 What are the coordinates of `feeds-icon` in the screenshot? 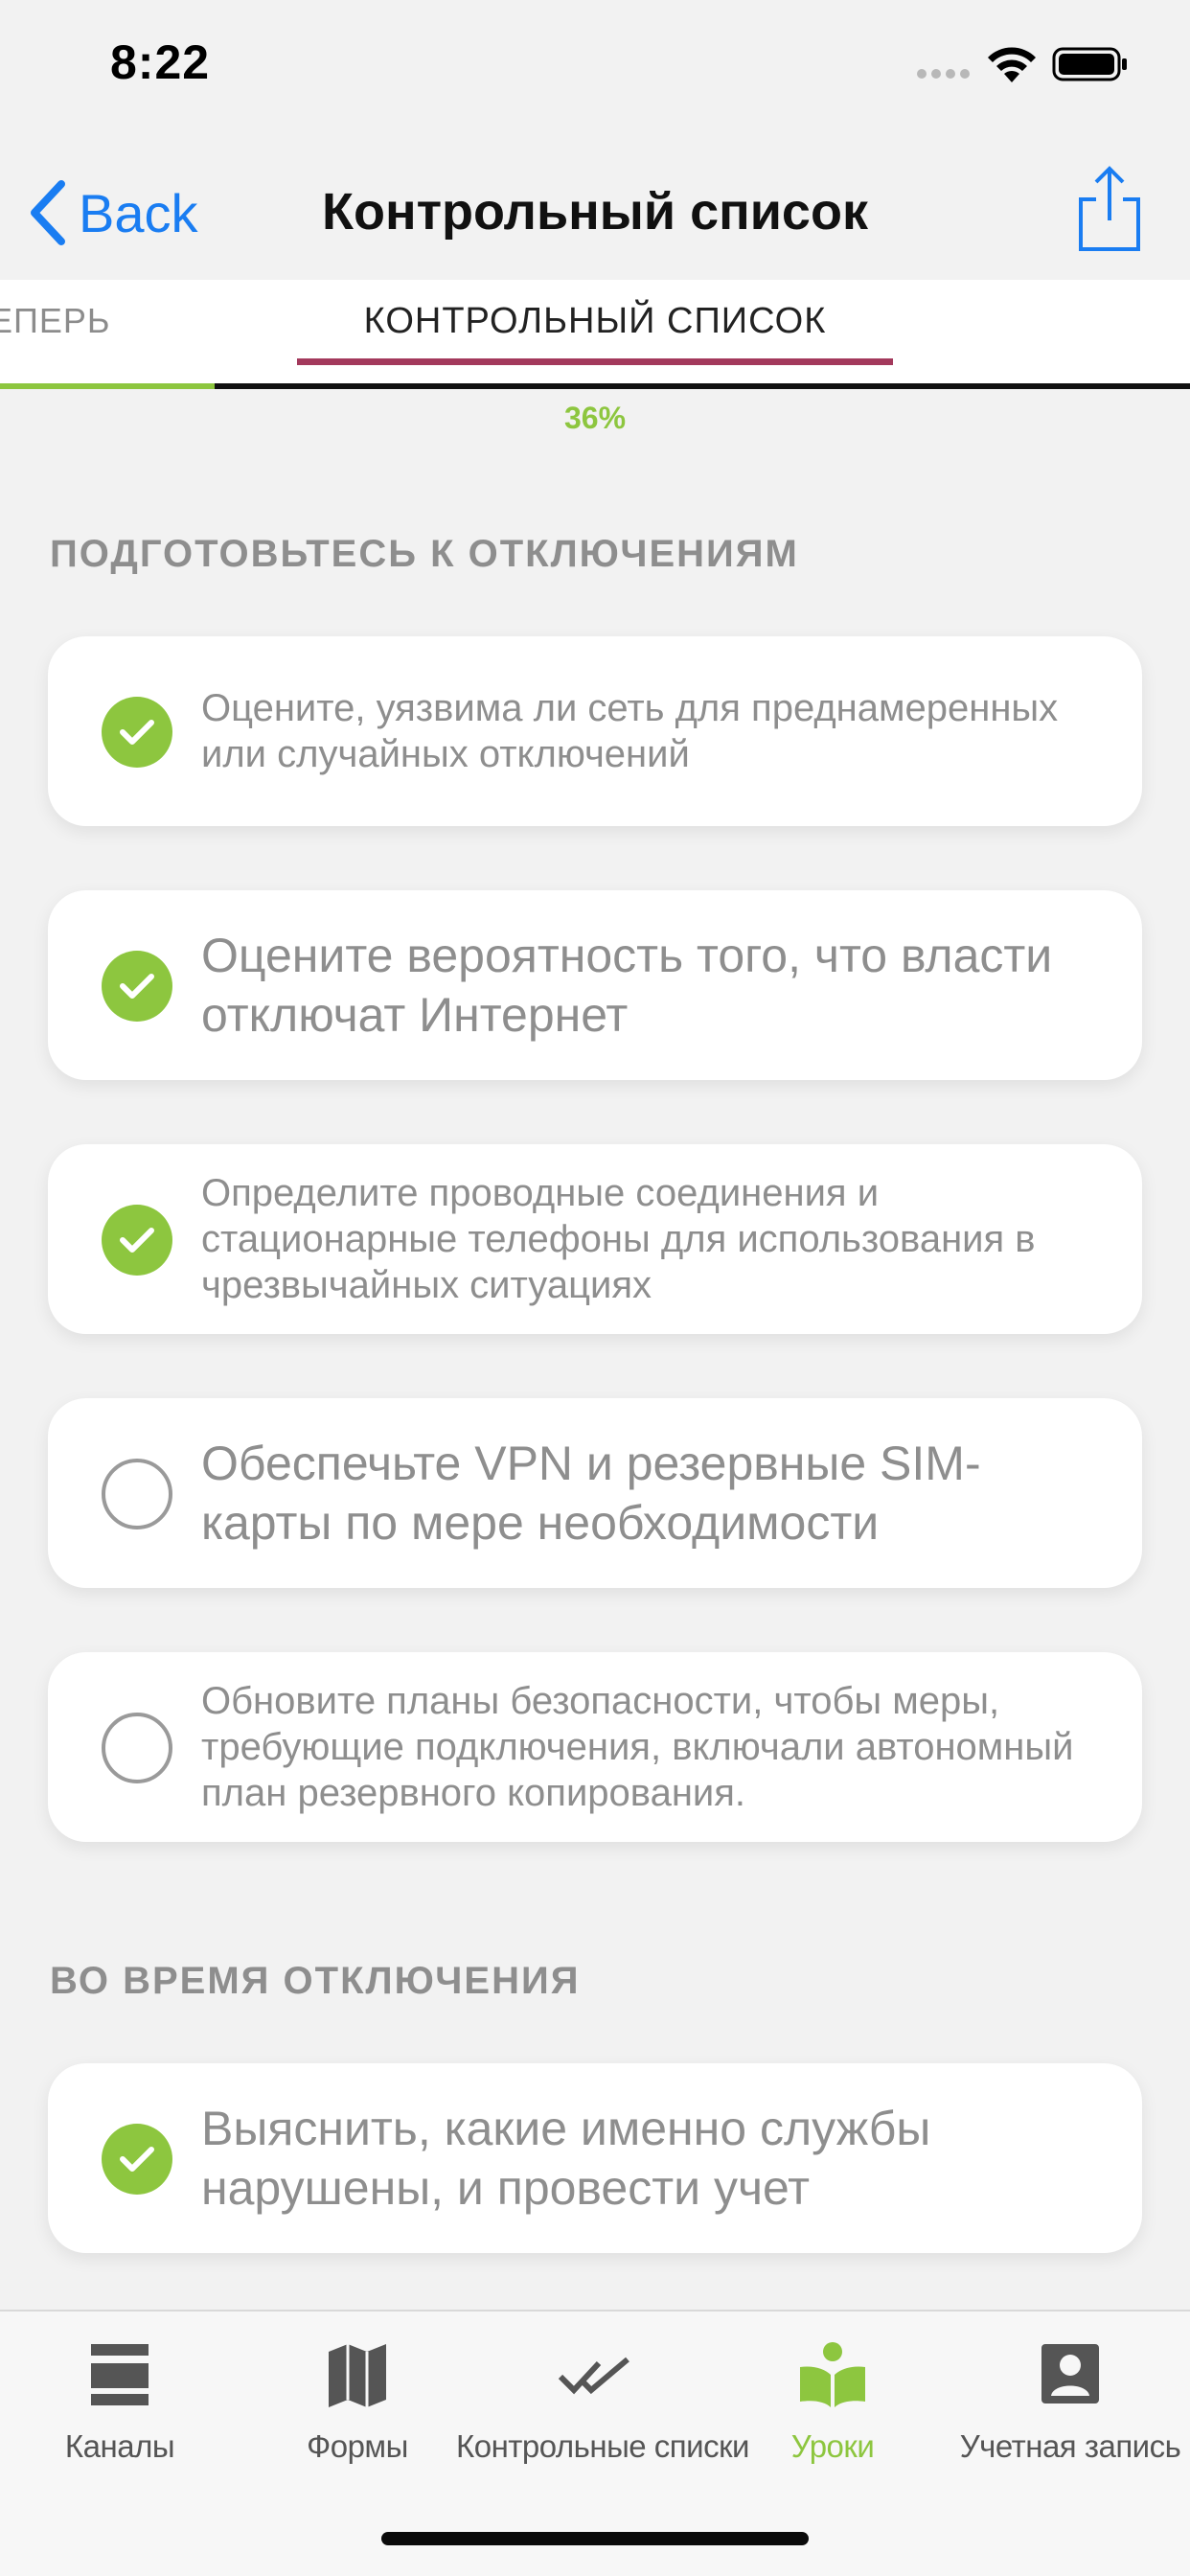 It's located at (120, 2374).